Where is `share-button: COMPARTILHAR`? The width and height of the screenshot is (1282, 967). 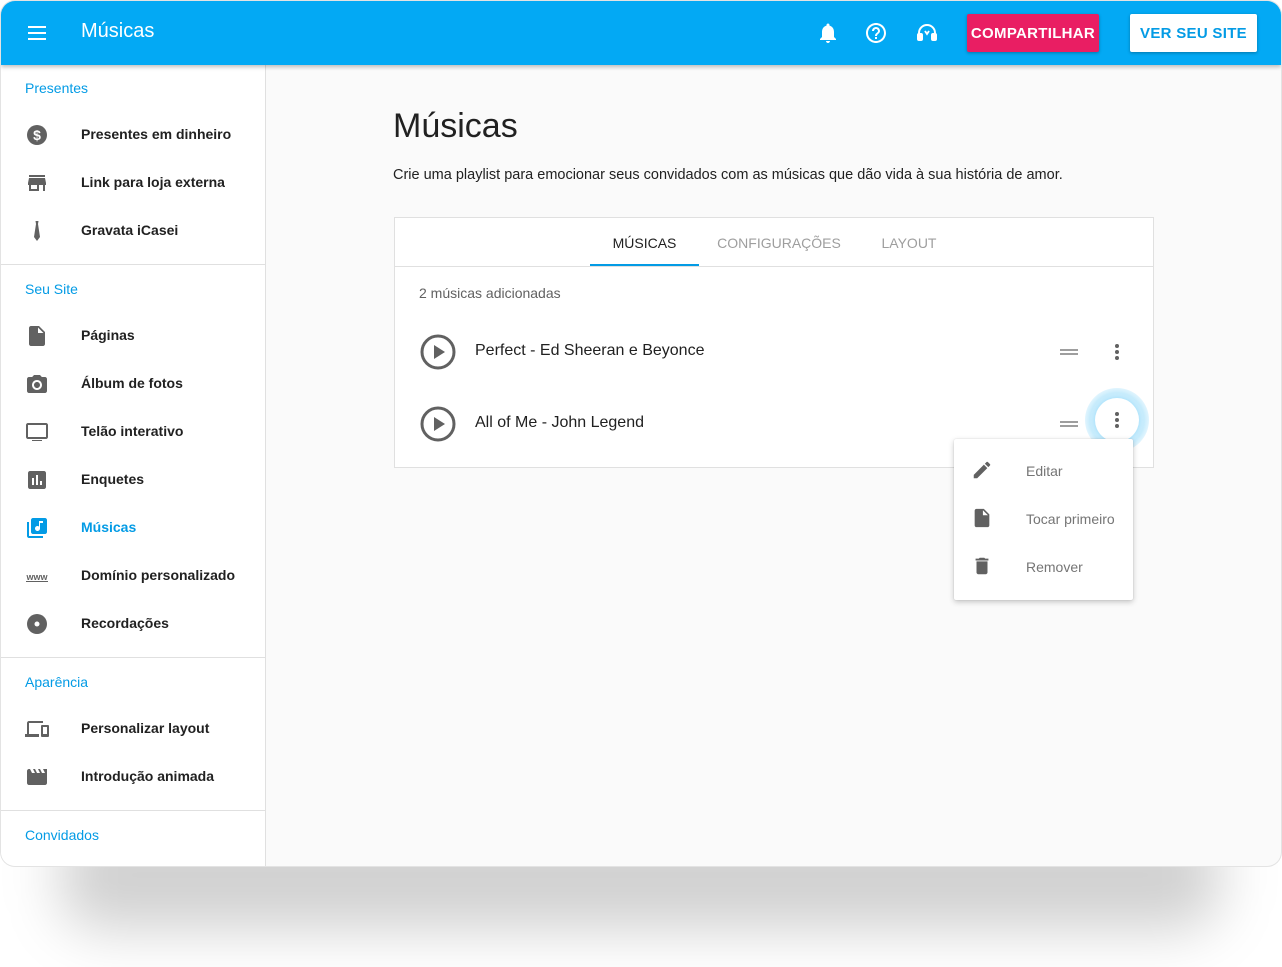
share-button: COMPARTILHAR is located at coordinates (1033, 33).